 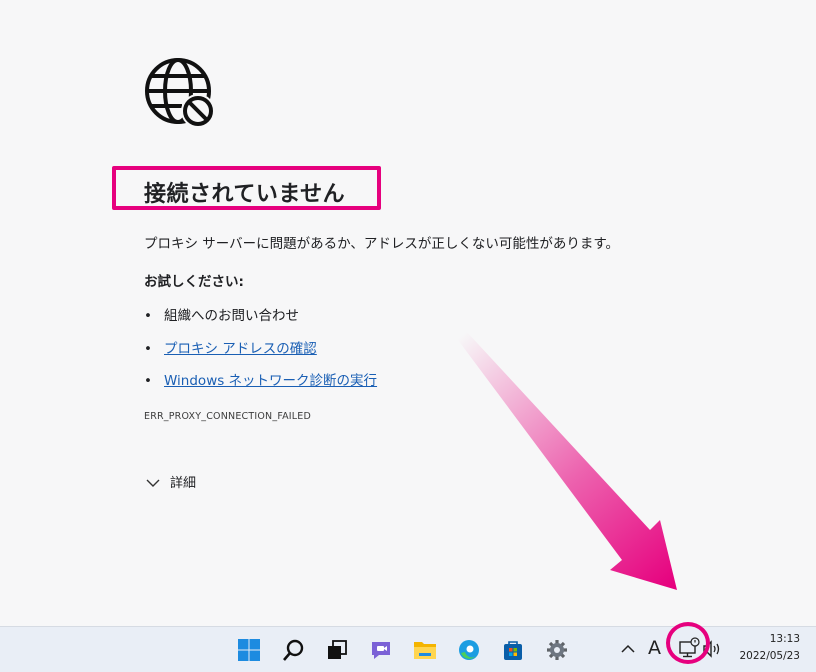 I want to click on chat-button, so click(x=381, y=650).